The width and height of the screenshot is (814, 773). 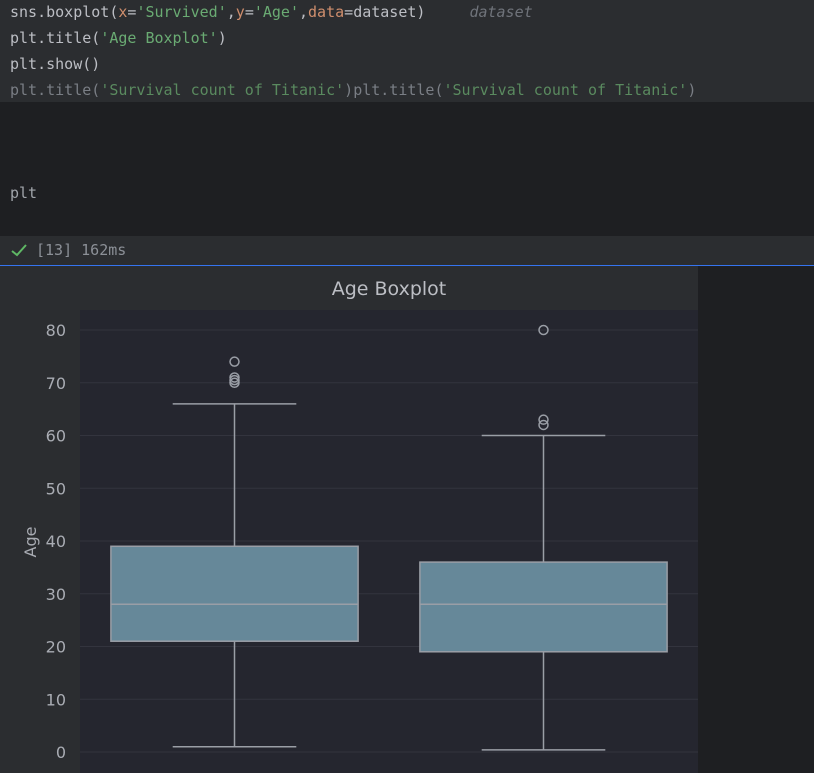 What do you see at coordinates (407, 251) in the screenshot?
I see `cell-execution-status: [13] 162ms` at bounding box center [407, 251].